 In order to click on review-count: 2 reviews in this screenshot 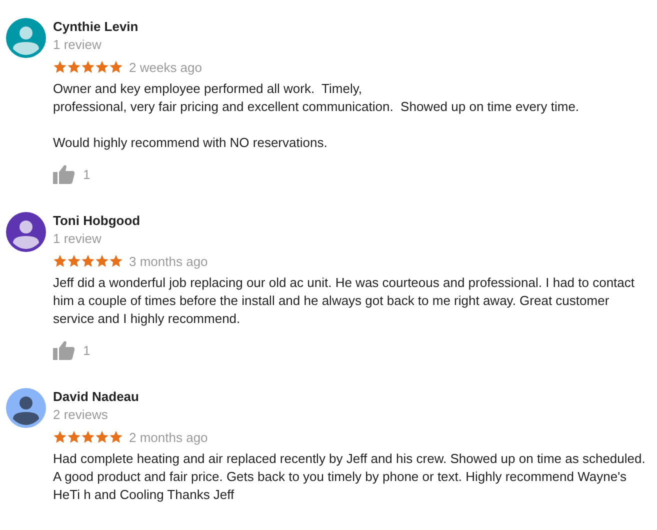, I will do `click(81, 415)`.